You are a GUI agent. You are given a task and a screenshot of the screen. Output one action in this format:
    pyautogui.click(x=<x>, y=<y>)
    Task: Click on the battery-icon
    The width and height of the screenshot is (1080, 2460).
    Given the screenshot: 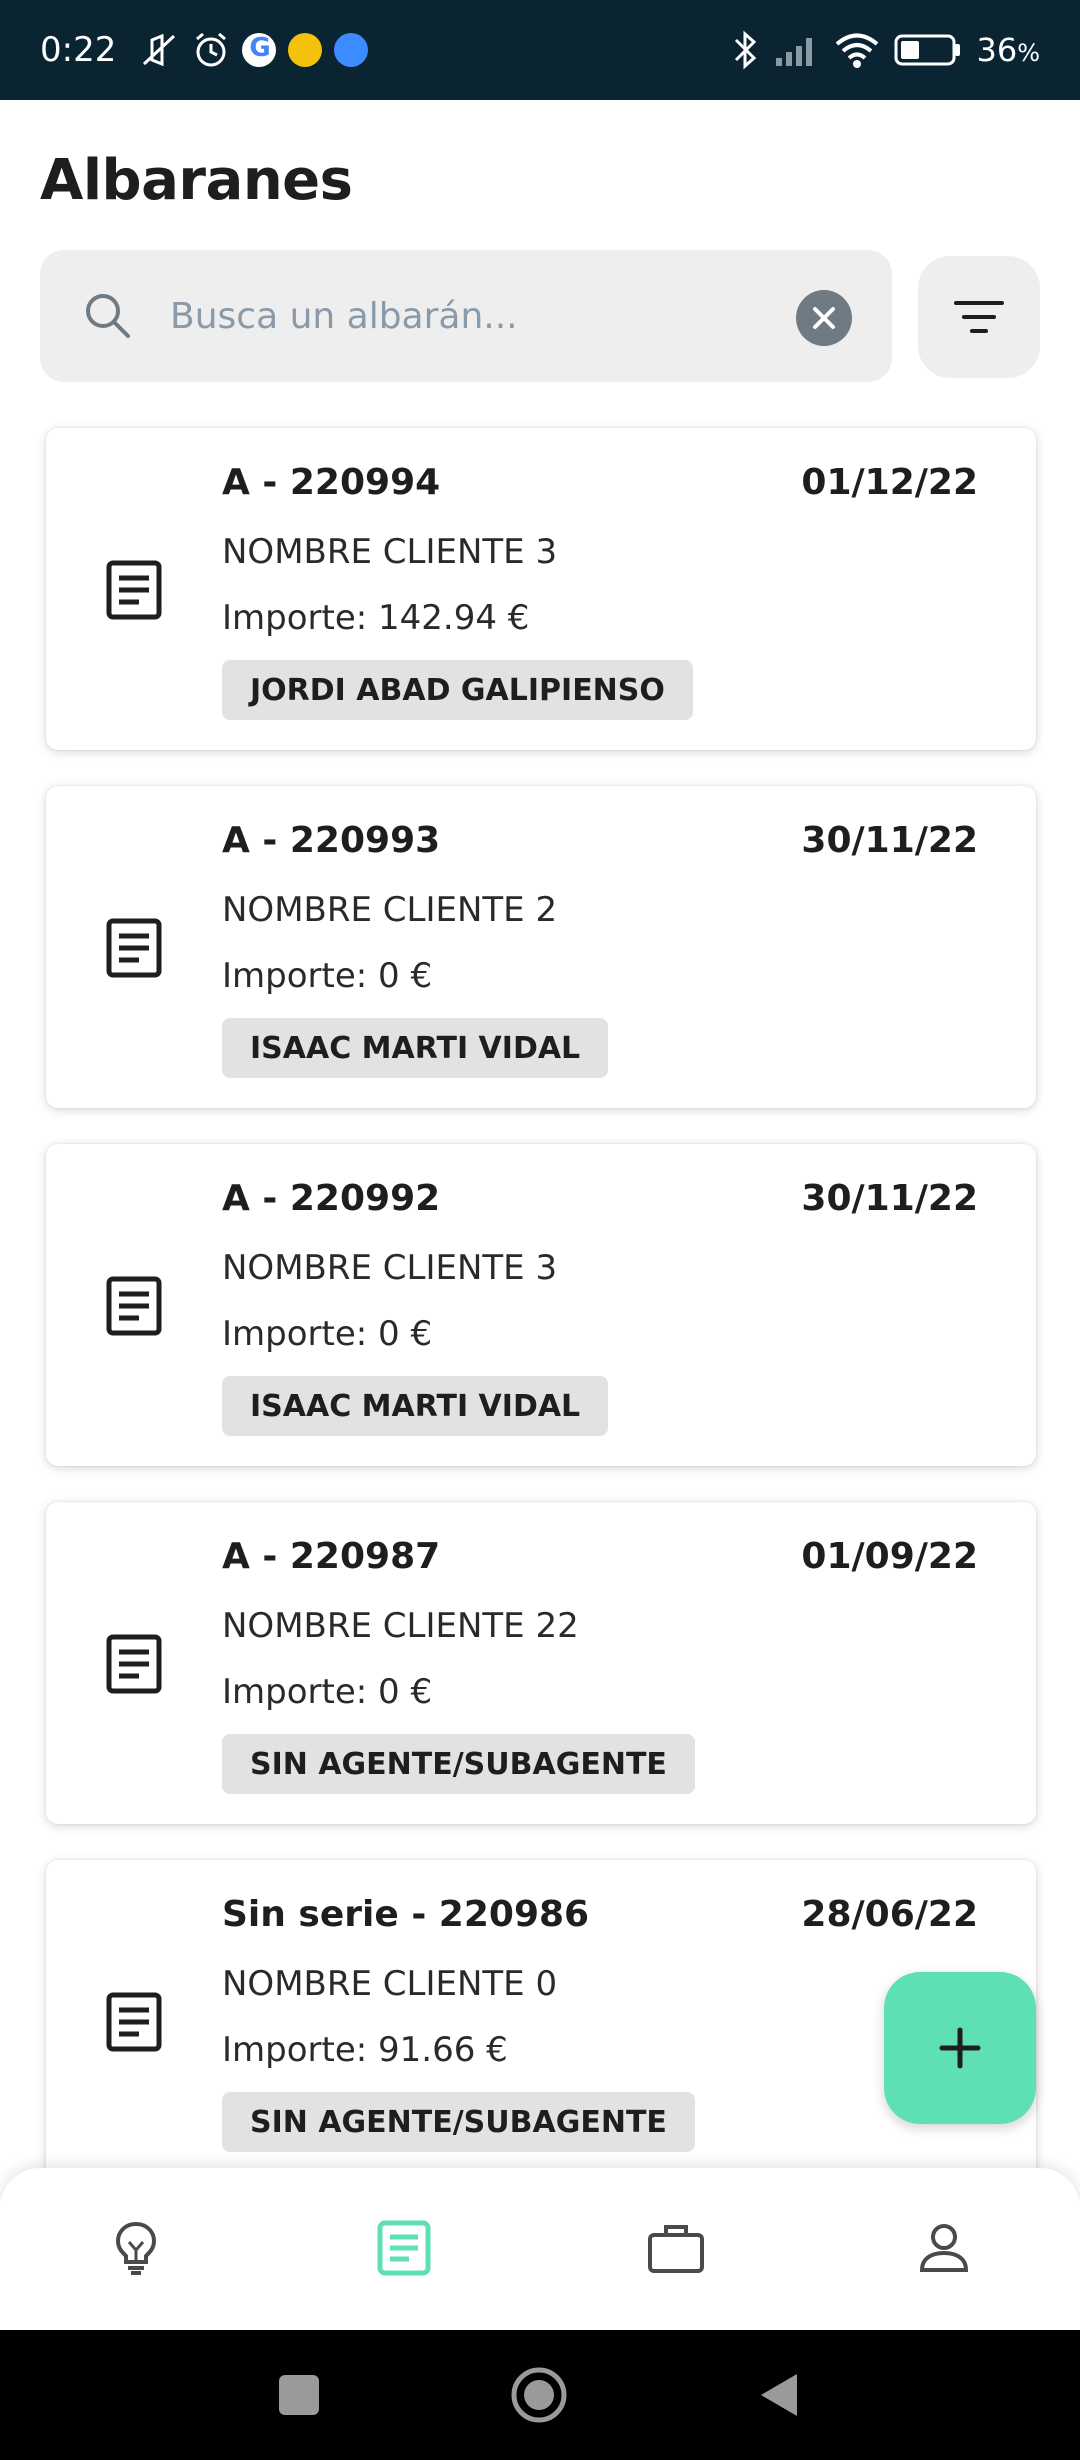 What is the action you would take?
    pyautogui.click(x=927, y=50)
    